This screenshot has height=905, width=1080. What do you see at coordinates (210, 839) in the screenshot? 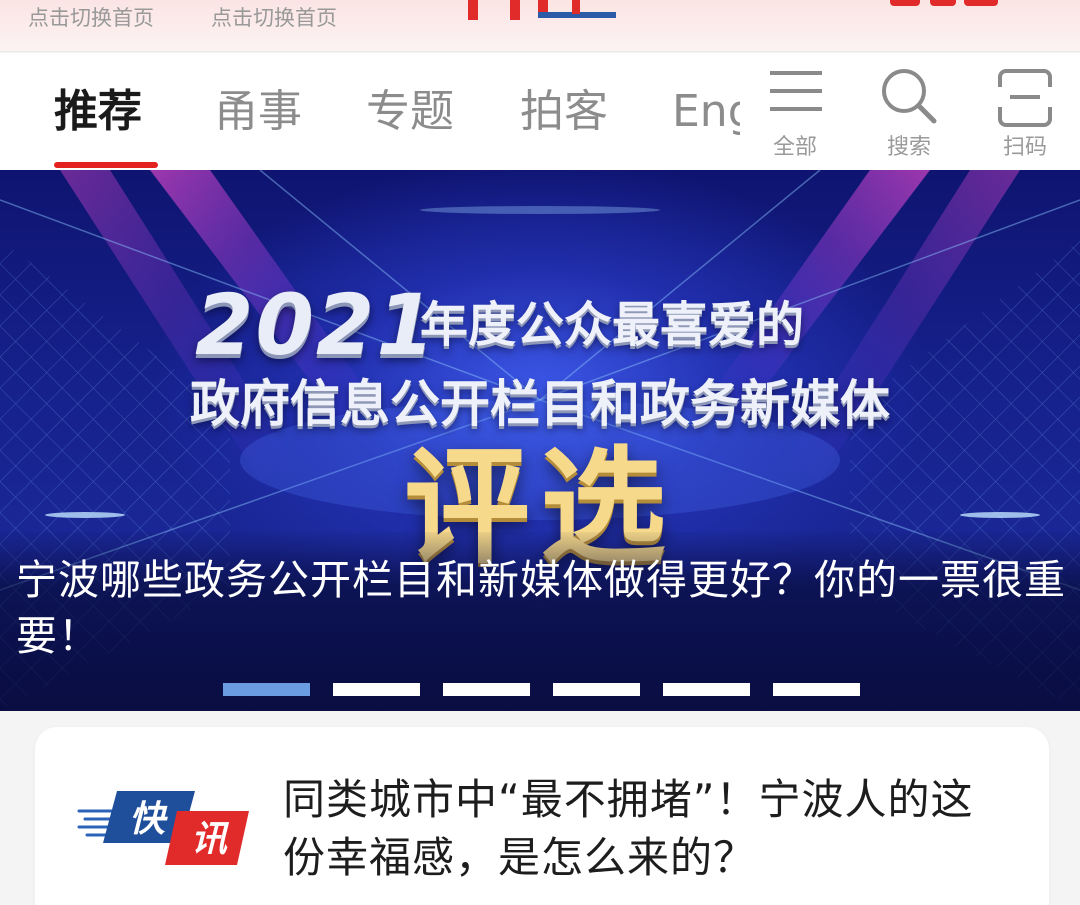
I see `badge-char-2: 讯` at bounding box center [210, 839].